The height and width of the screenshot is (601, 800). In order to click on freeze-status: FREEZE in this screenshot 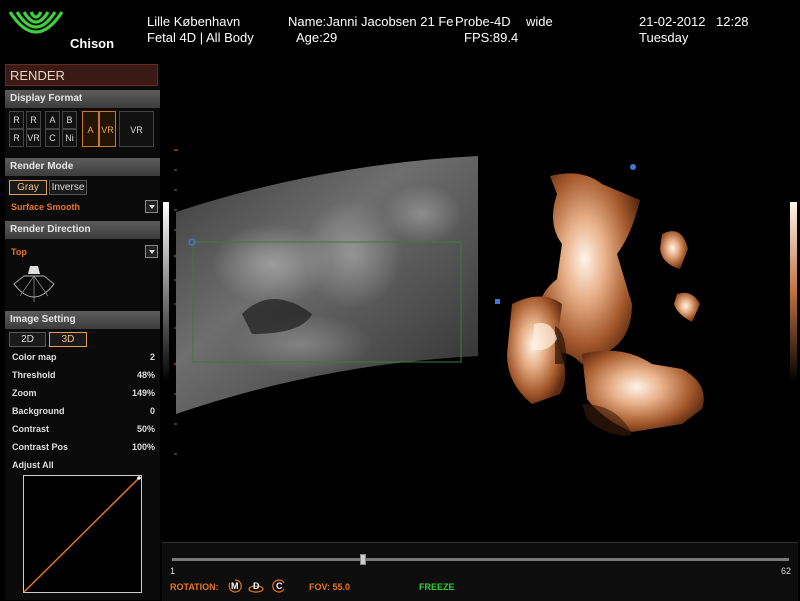, I will do `click(437, 587)`.